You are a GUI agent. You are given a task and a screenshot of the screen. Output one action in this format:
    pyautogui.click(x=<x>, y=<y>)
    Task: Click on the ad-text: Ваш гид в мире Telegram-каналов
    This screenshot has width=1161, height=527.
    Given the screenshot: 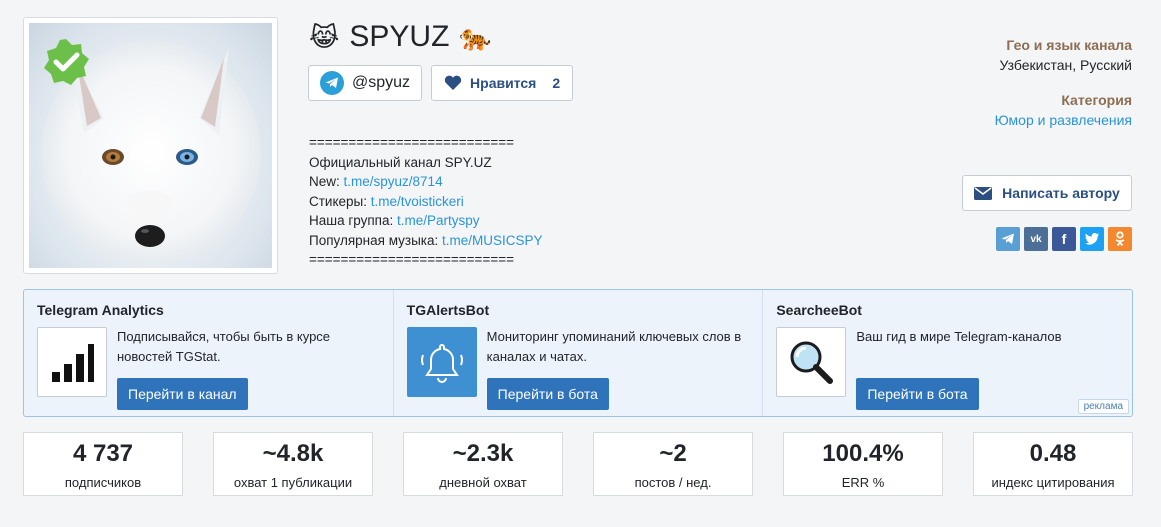 What is the action you would take?
    pyautogui.click(x=959, y=336)
    